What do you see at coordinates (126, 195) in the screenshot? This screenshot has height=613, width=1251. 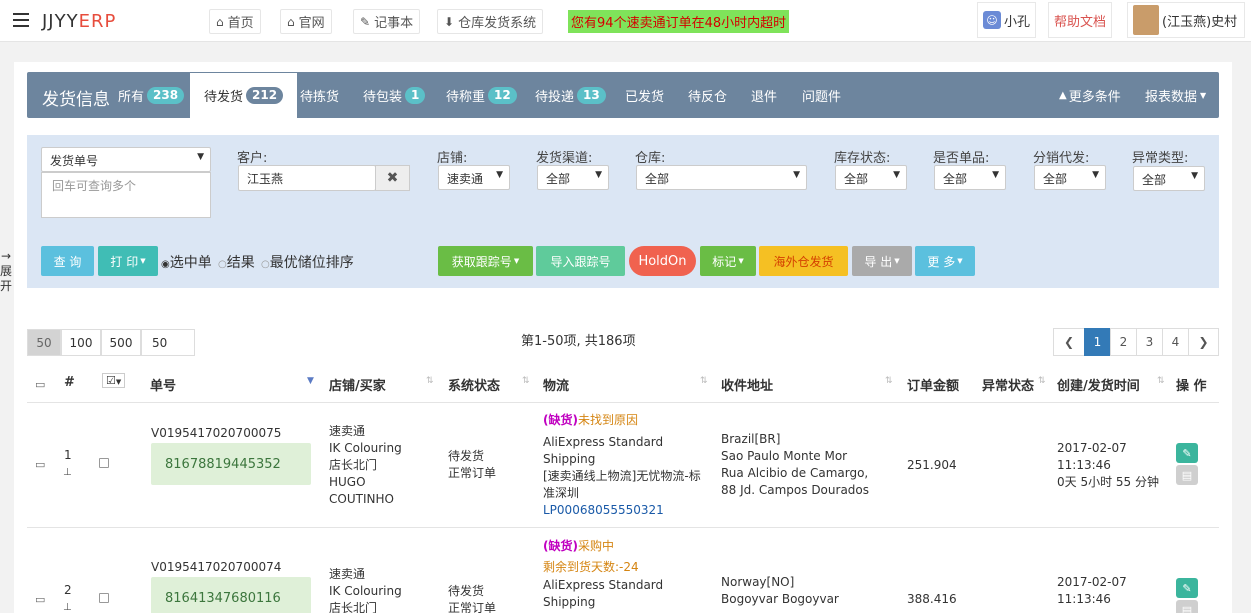 I see `search-textarea: 回车可查询多个` at bounding box center [126, 195].